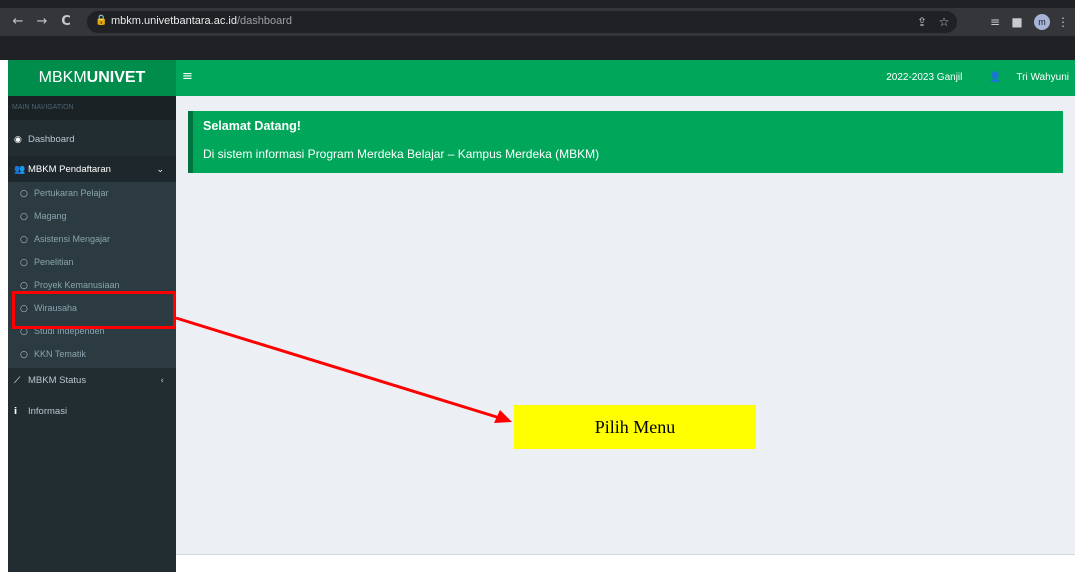 Image resolution: width=1075 pixels, height=572 pixels. I want to click on app-logo: MBKMUNIVET, so click(92, 78).